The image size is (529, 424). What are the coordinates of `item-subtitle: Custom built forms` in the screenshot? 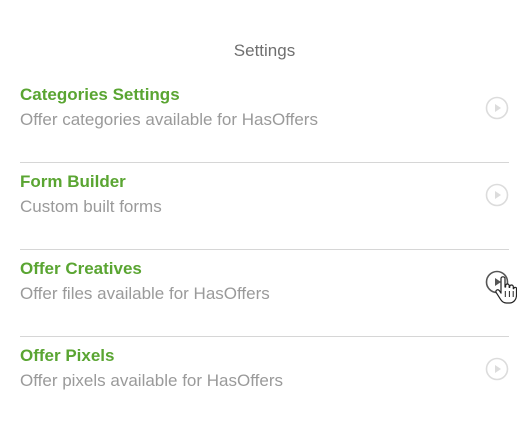 It's located at (91, 206).